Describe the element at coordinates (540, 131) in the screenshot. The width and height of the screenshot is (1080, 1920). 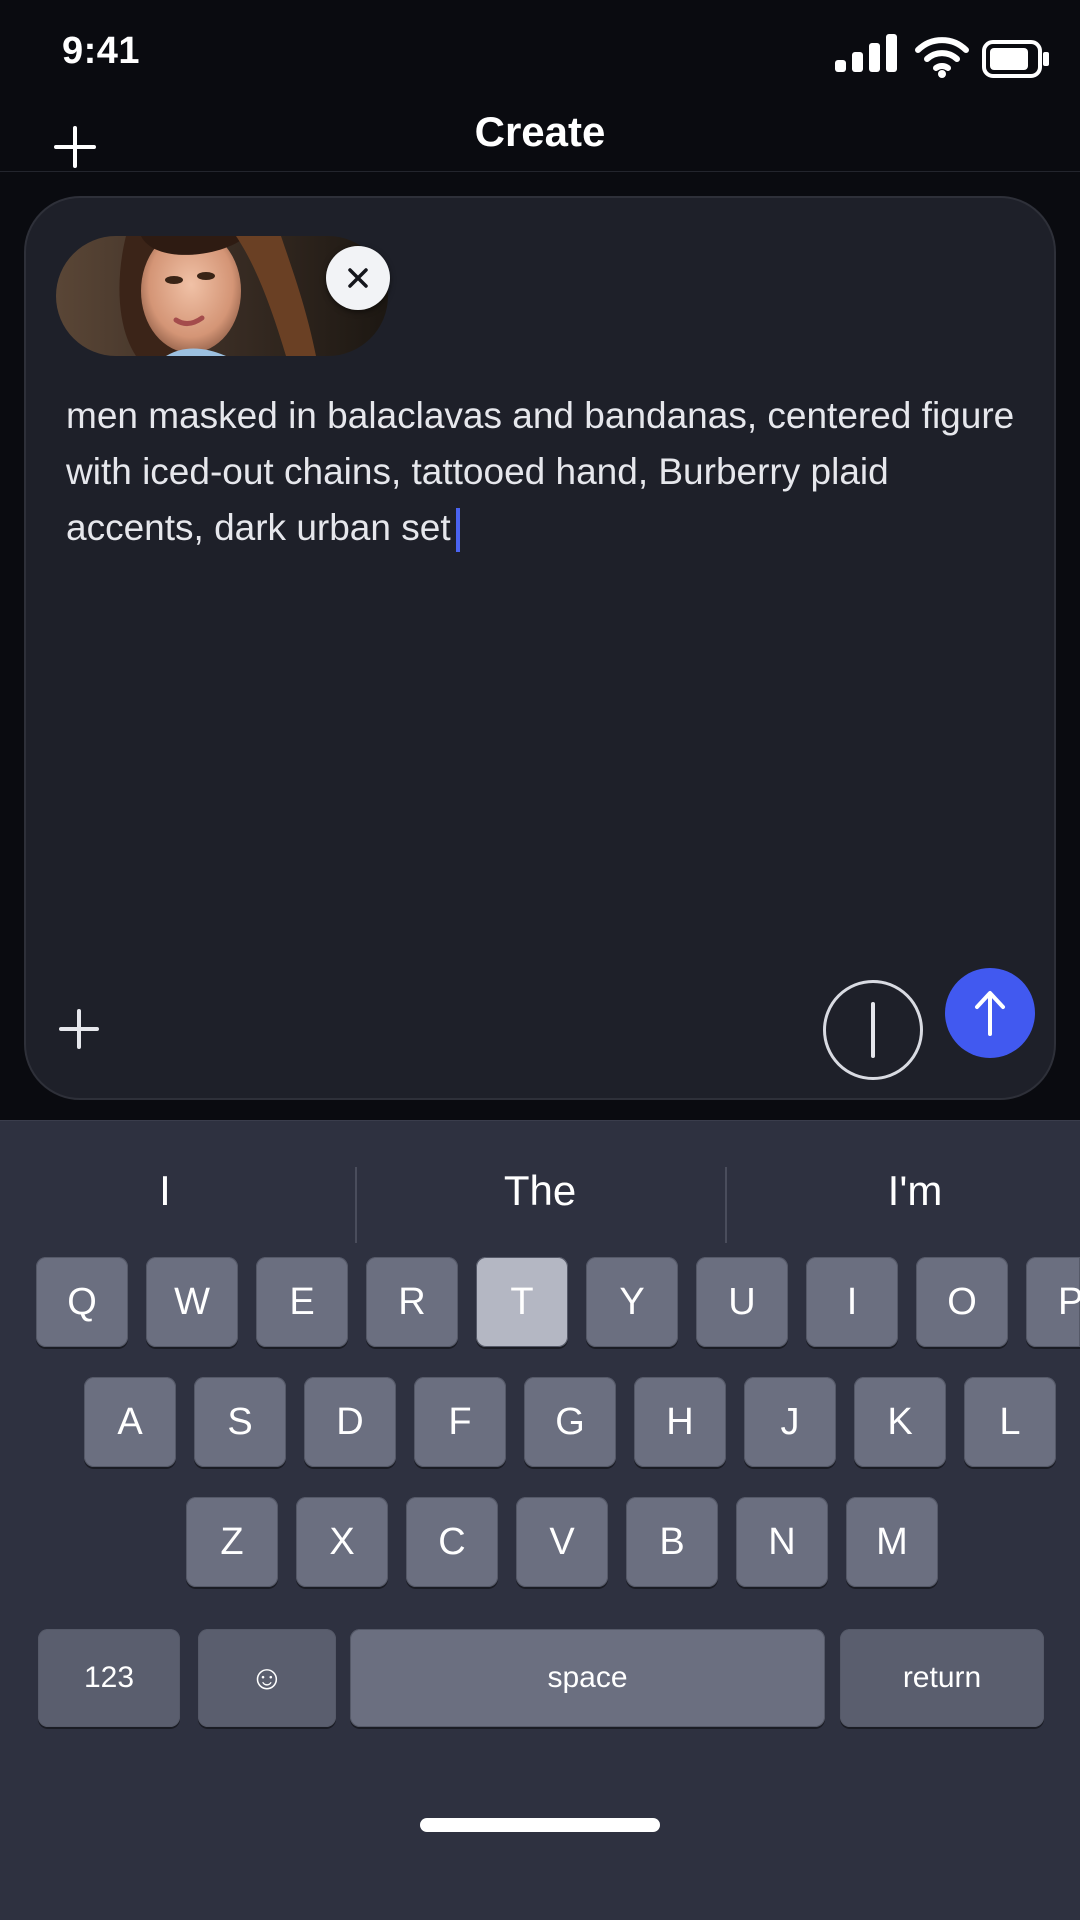
I see `page-title: Create` at that location.